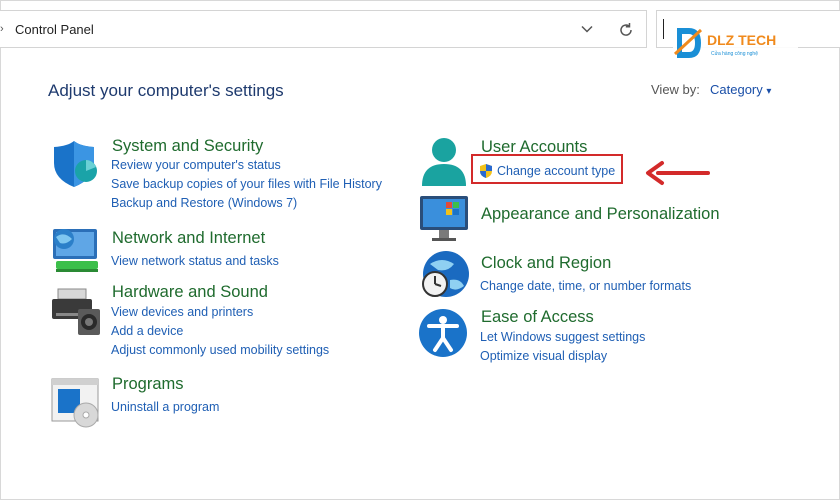  Describe the element at coordinates (188, 238) in the screenshot. I see `category-title-network: Network and Internet` at that location.